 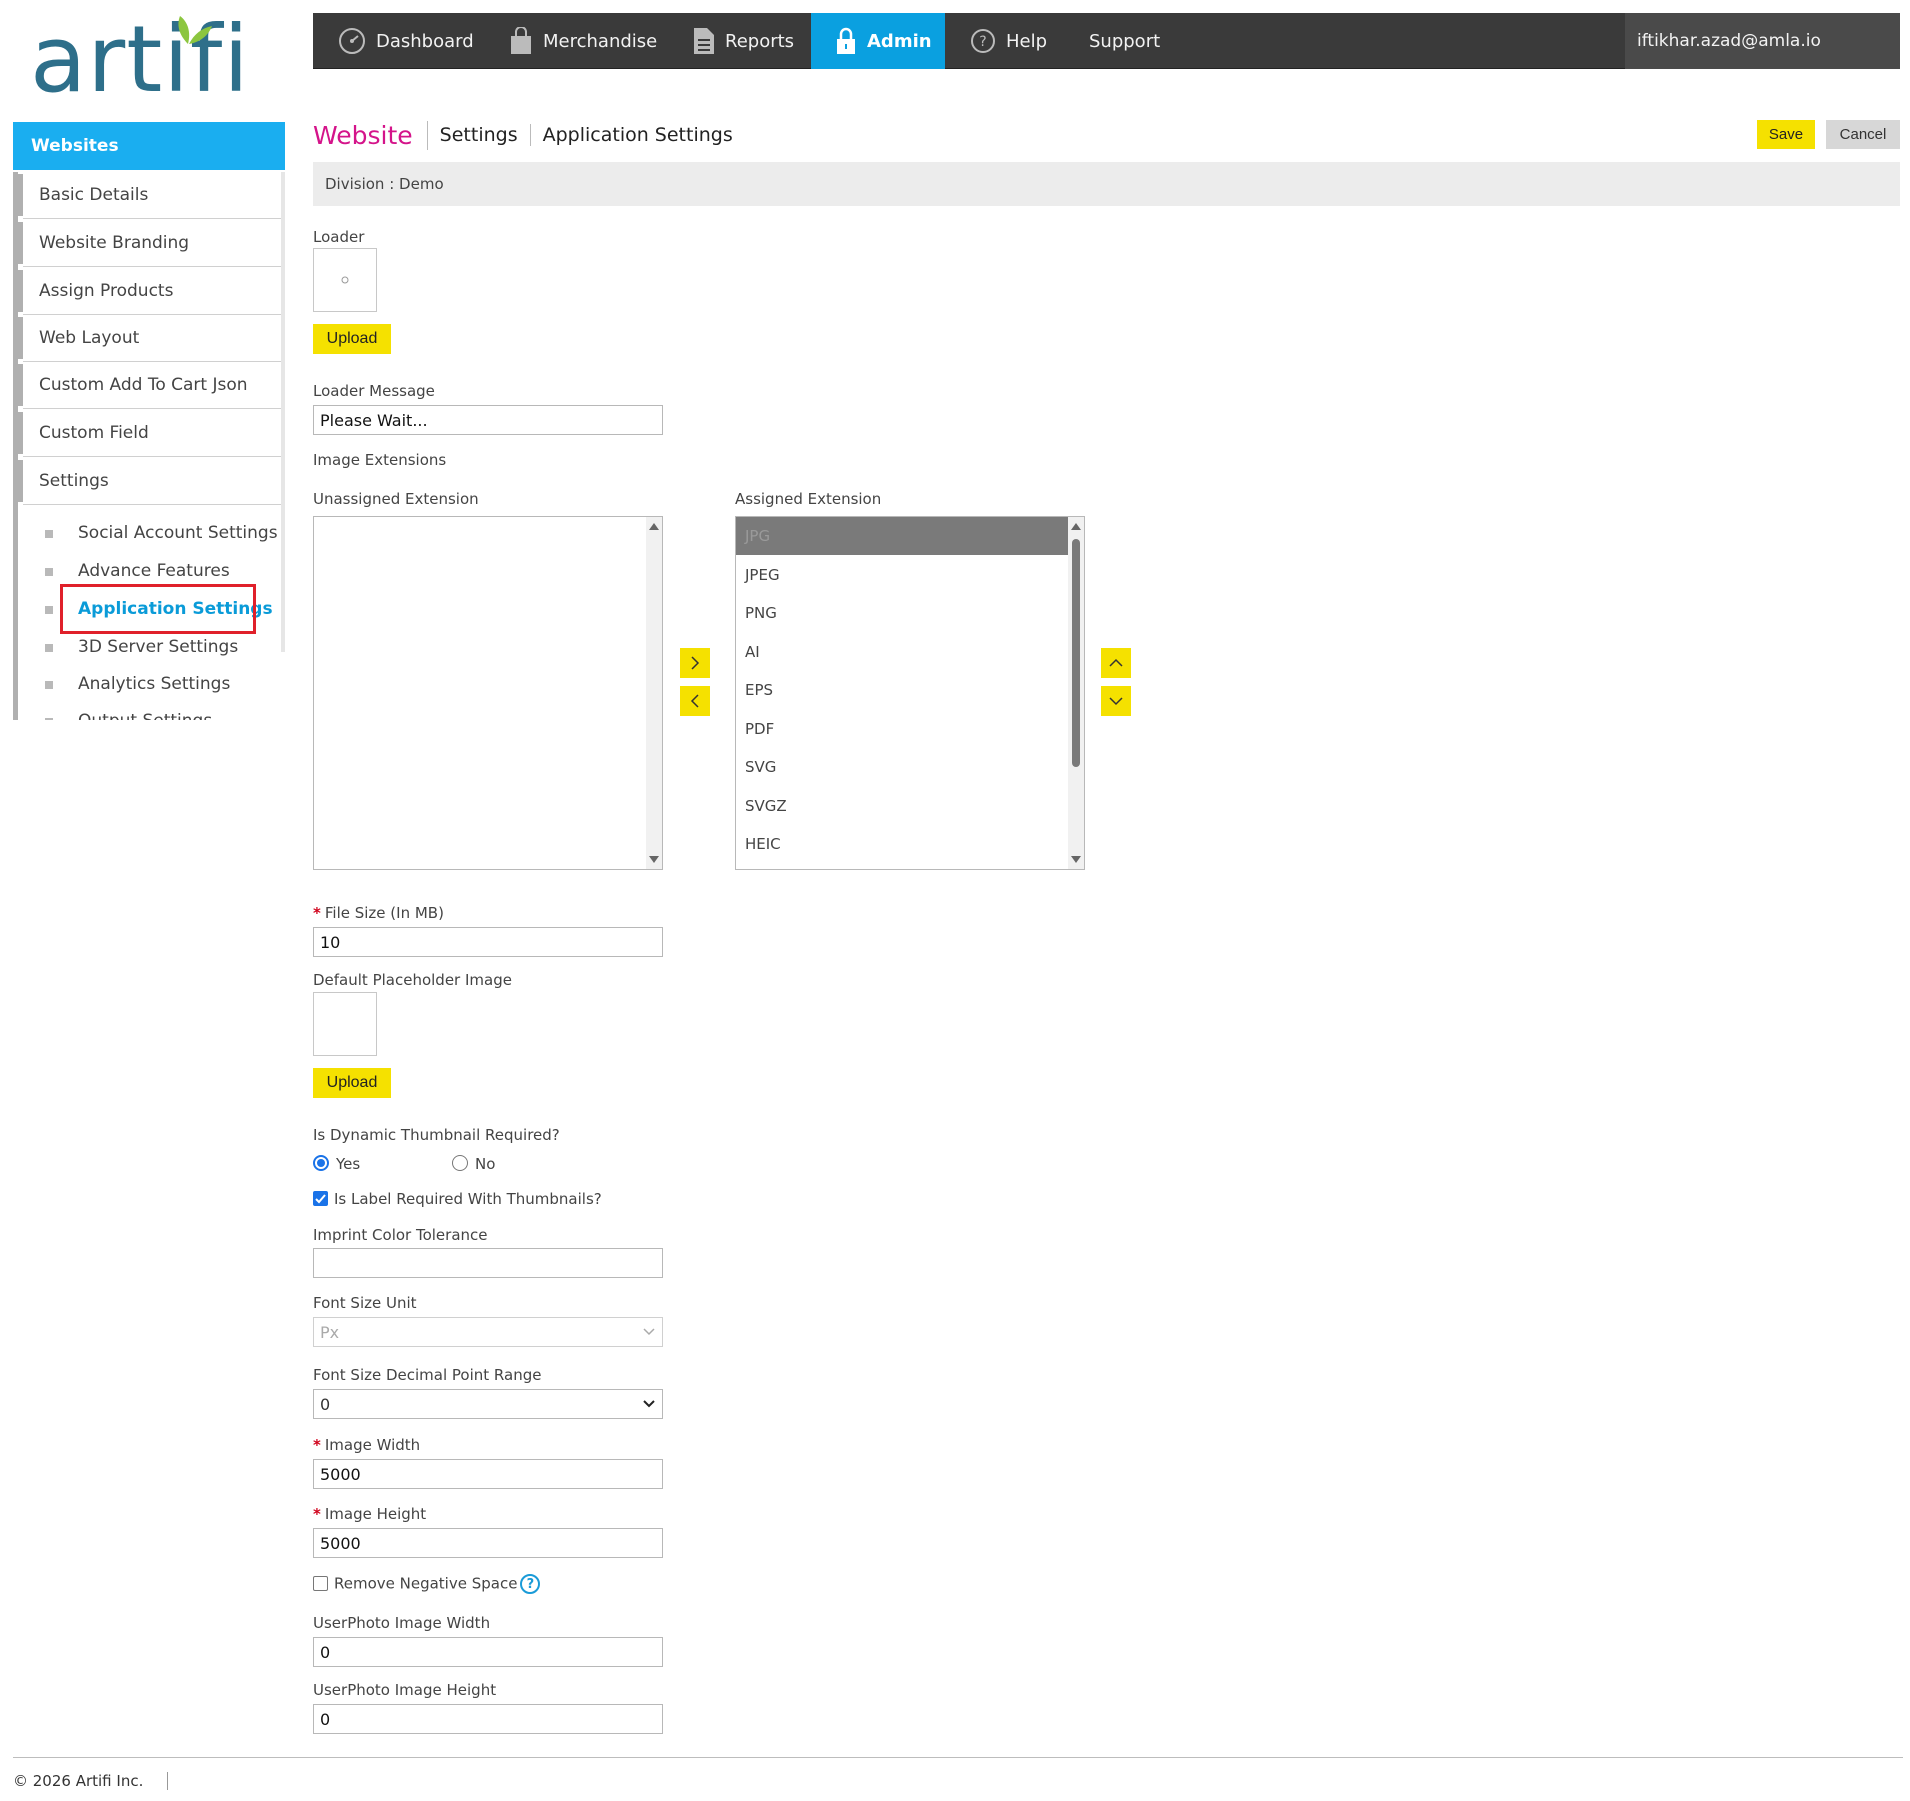 What do you see at coordinates (345, 1024) in the screenshot?
I see `placeholder-image-preview` at bounding box center [345, 1024].